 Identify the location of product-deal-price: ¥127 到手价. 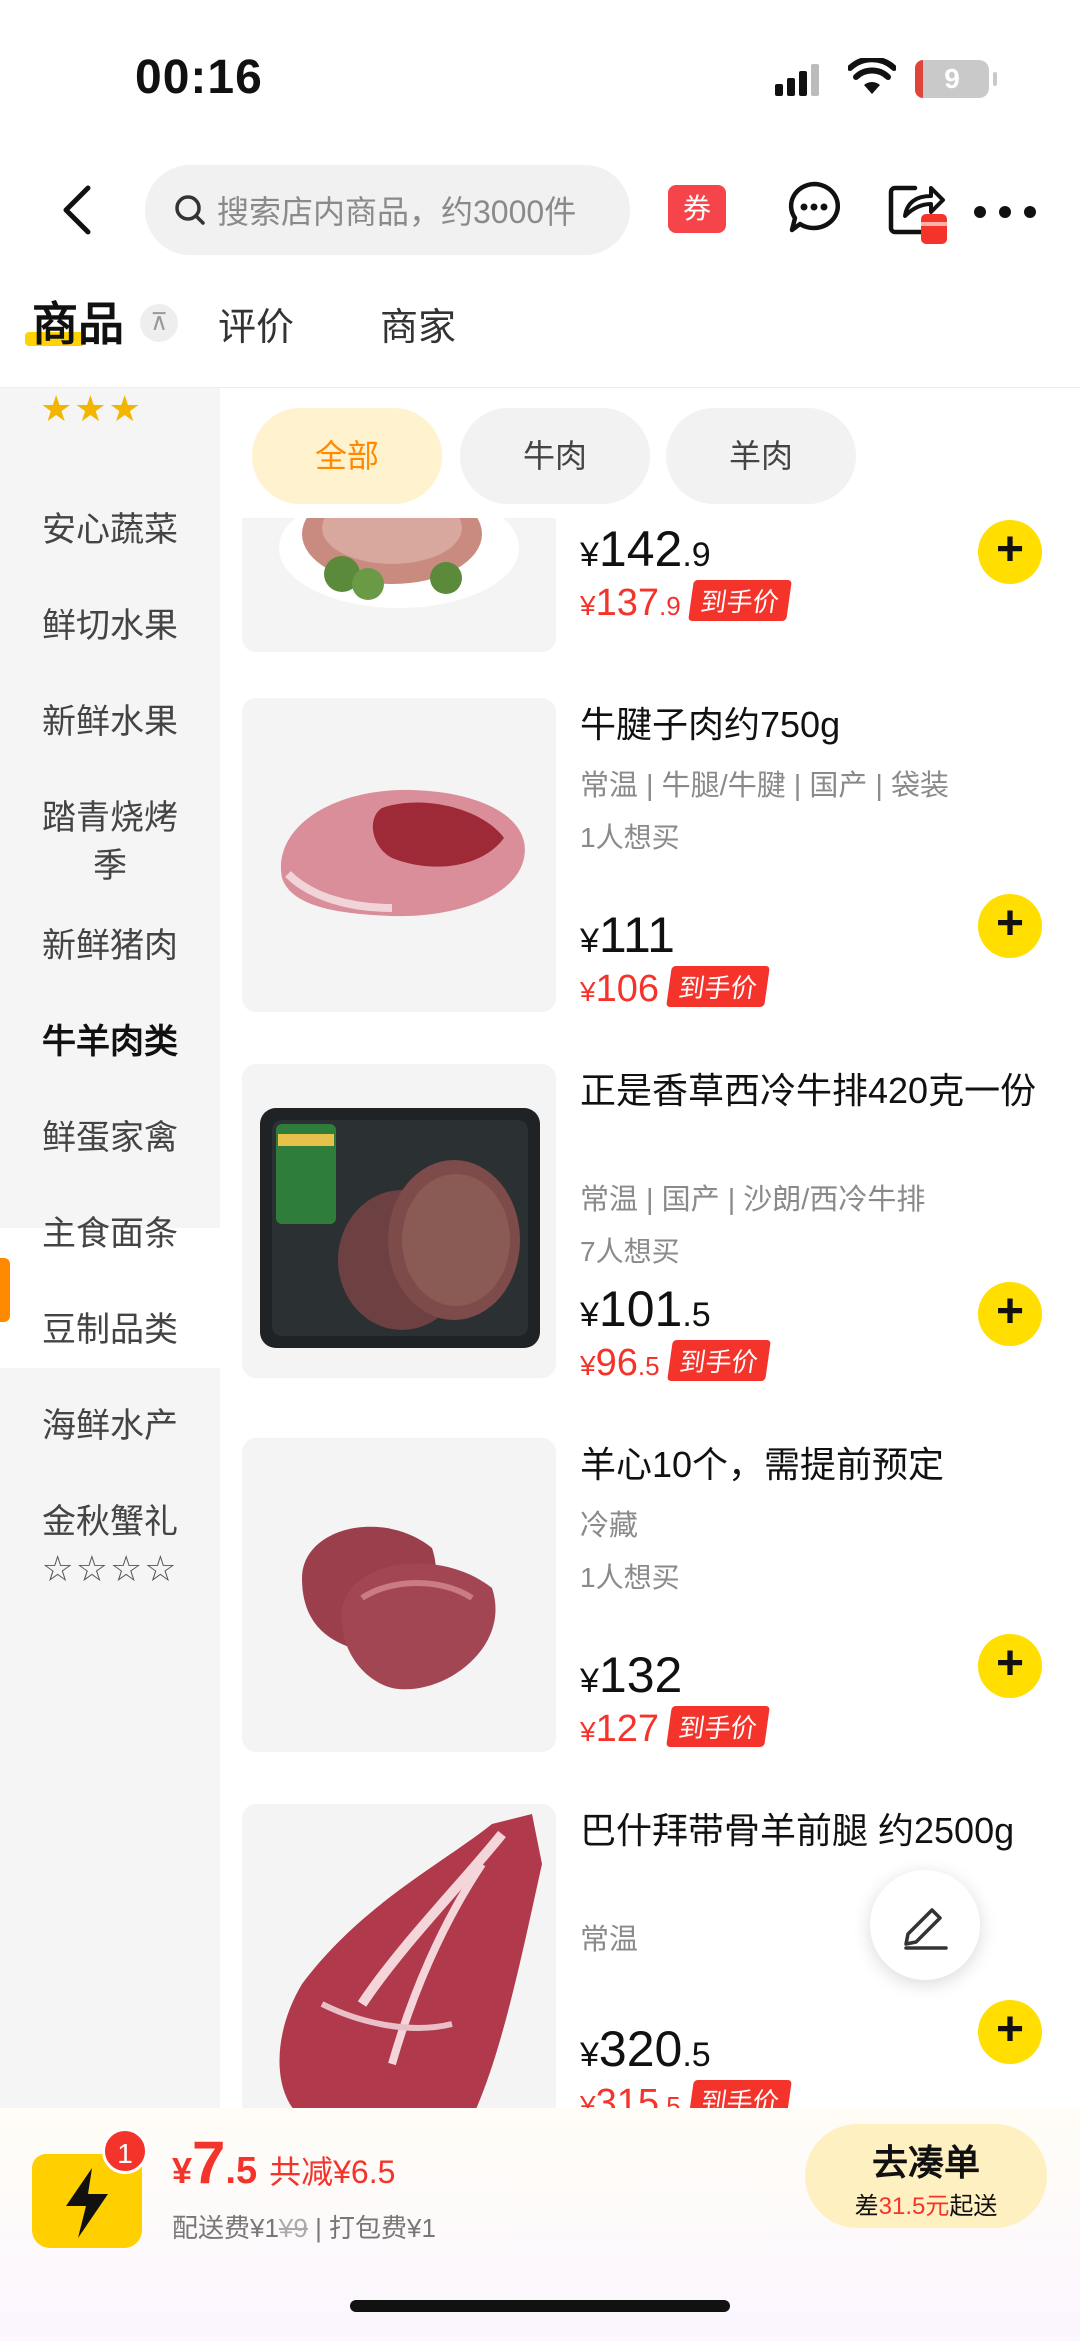
(675, 1728).